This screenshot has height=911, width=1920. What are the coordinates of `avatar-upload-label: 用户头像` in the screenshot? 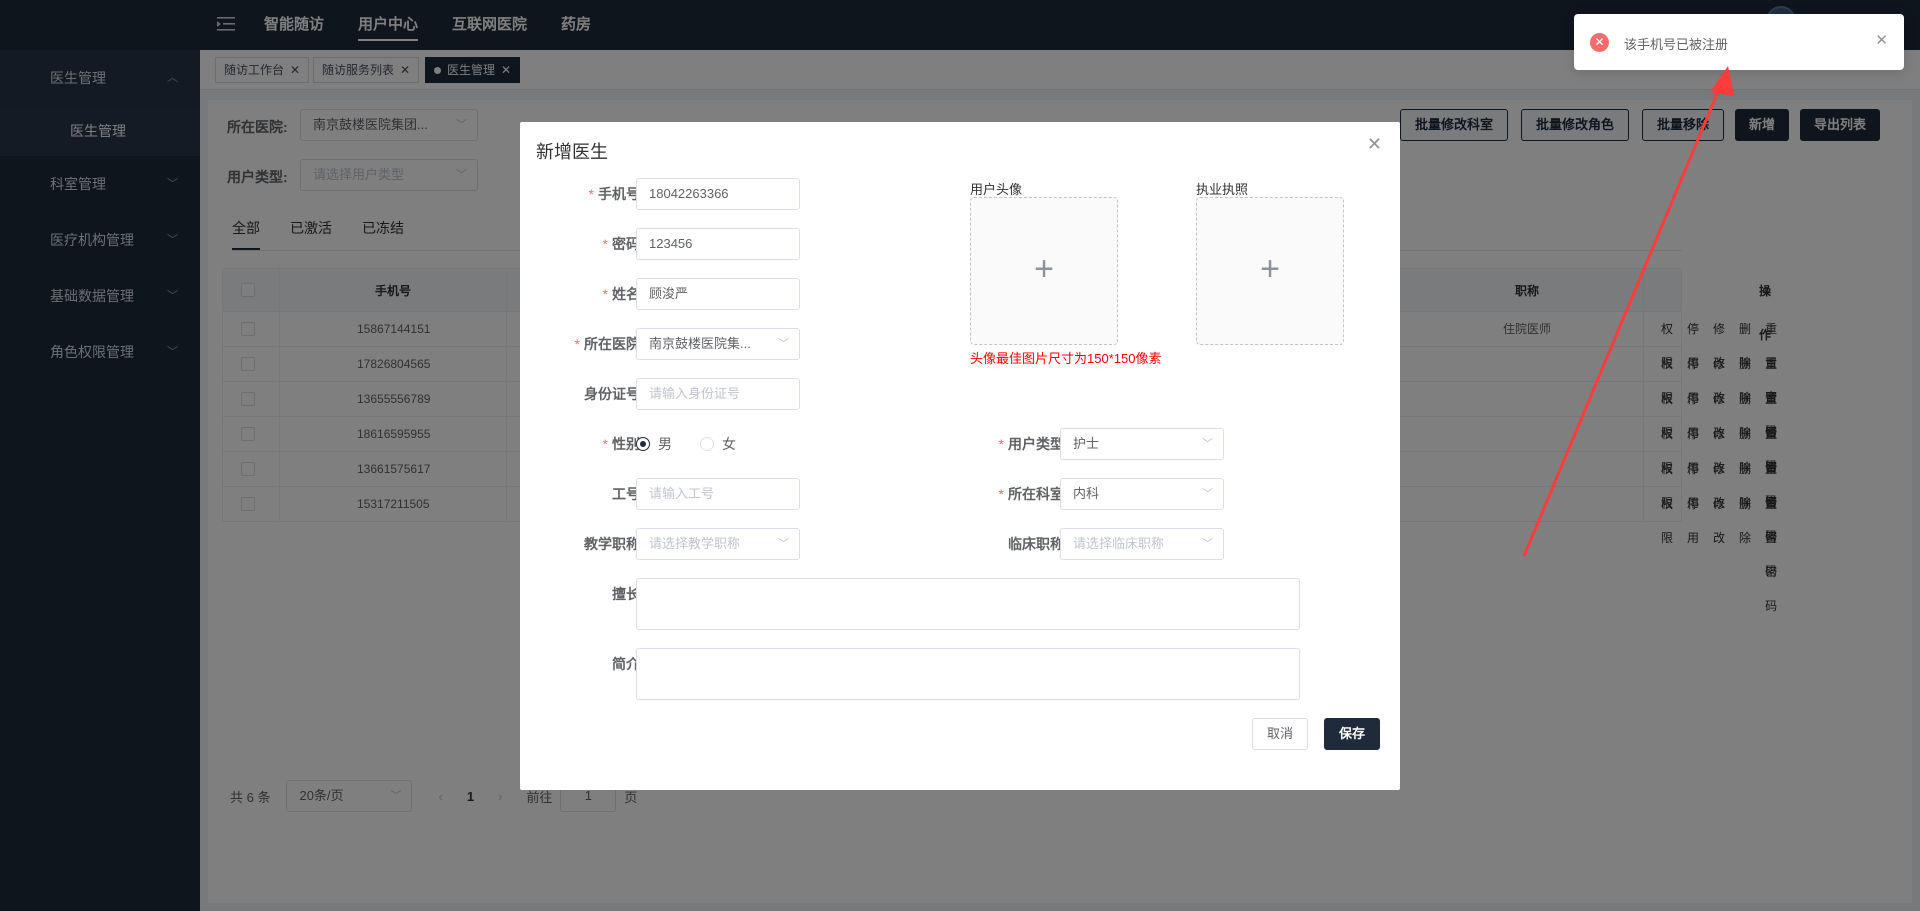 It's located at (996, 189).